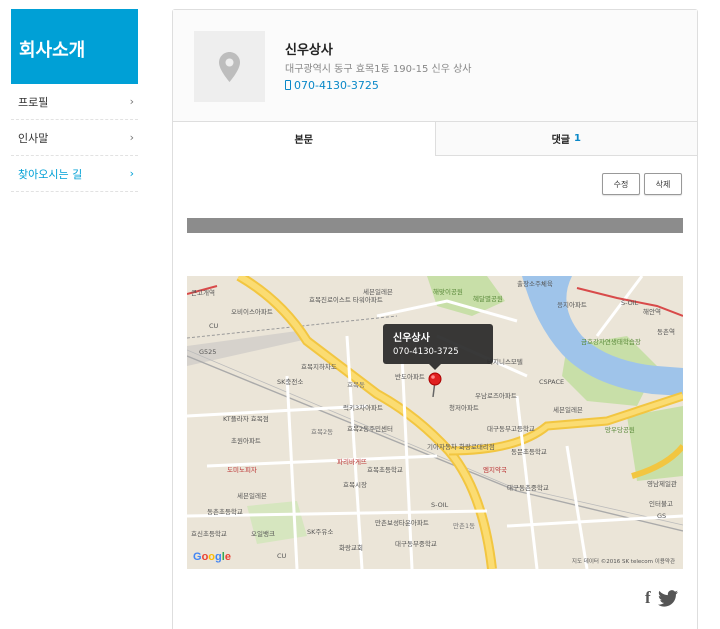  What do you see at coordinates (246, 441) in the screenshot?
I see `map-label: 초원아파트` at bounding box center [246, 441].